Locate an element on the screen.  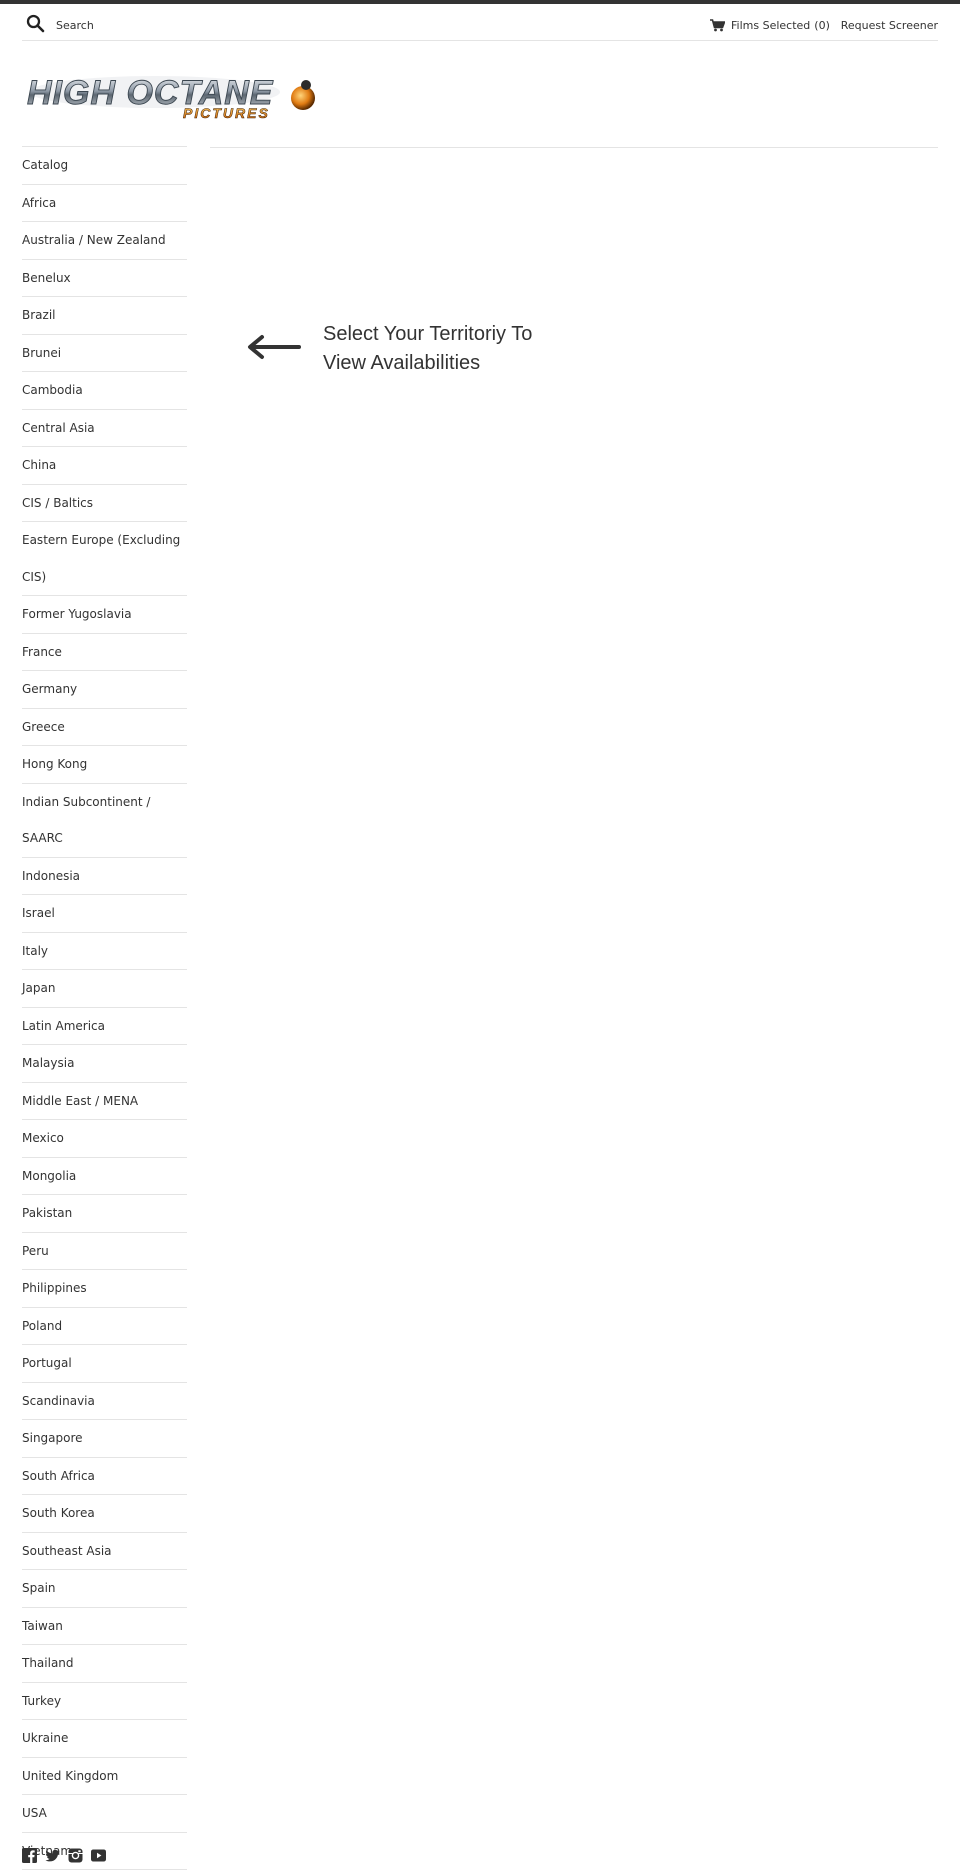
arrow-left-icon is located at coordinates (274, 347).